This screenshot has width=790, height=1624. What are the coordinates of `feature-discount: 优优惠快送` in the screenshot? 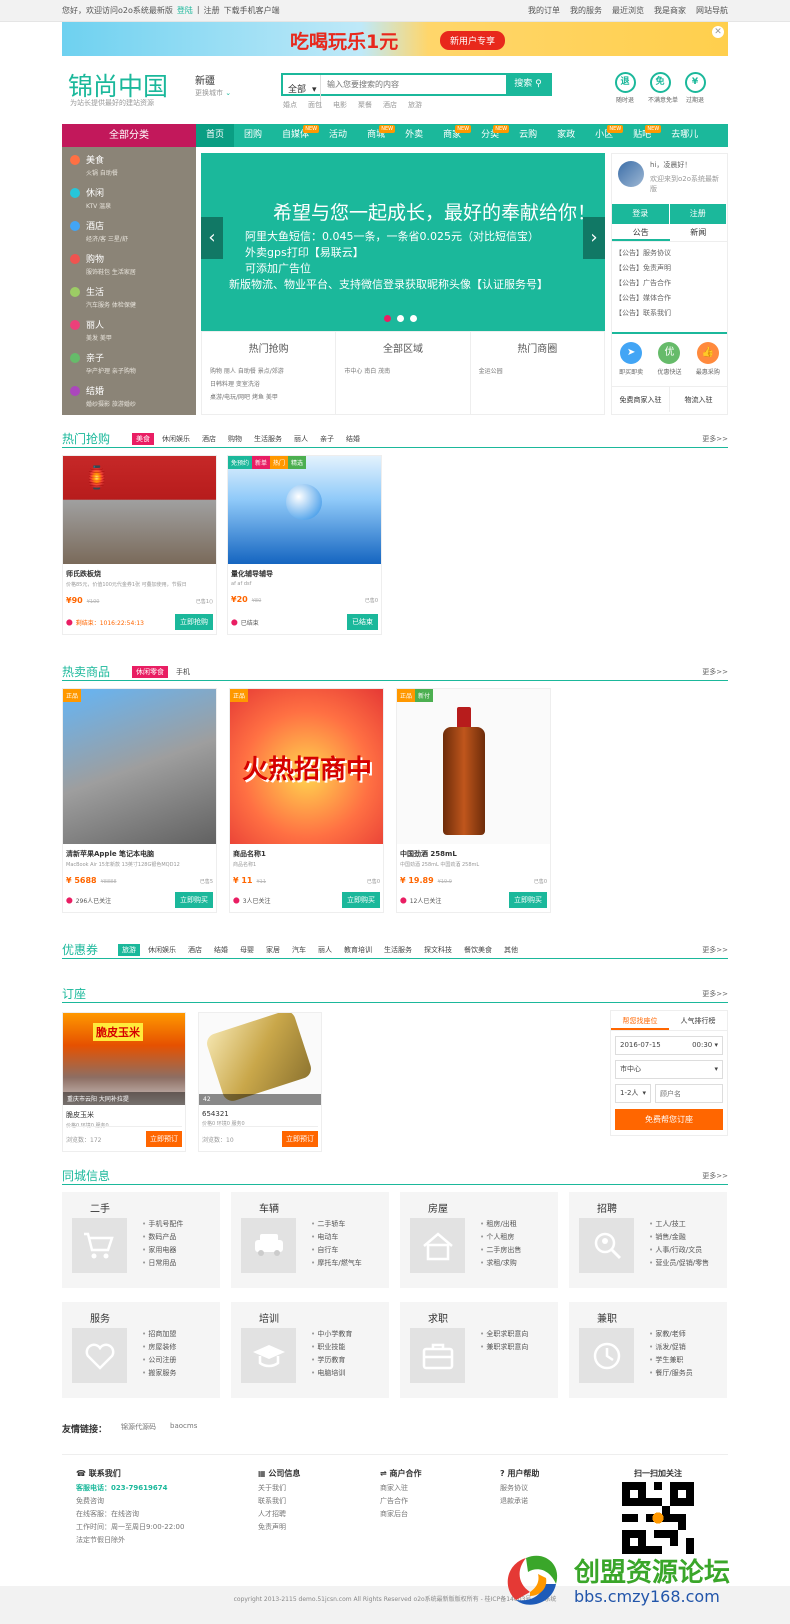 It's located at (669, 364).